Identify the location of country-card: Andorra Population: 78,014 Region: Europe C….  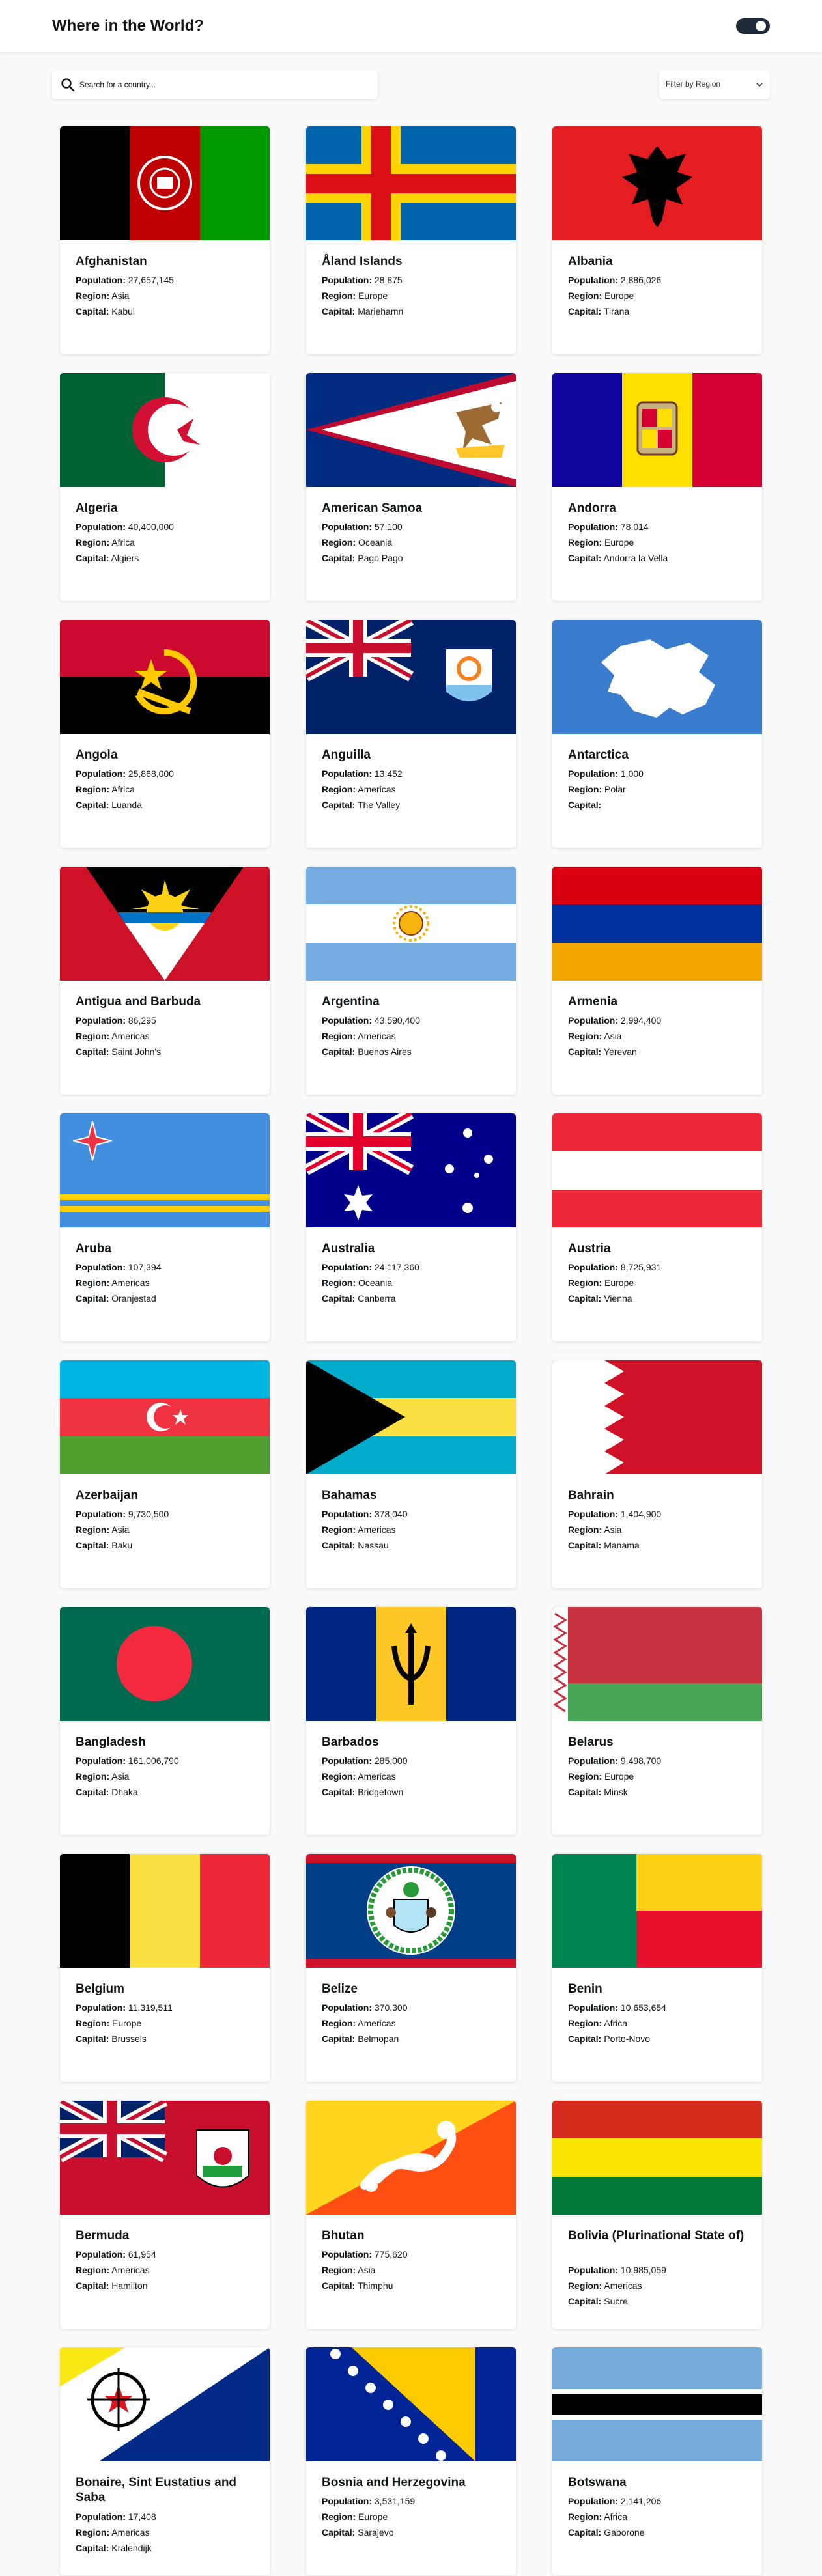
(657, 487).